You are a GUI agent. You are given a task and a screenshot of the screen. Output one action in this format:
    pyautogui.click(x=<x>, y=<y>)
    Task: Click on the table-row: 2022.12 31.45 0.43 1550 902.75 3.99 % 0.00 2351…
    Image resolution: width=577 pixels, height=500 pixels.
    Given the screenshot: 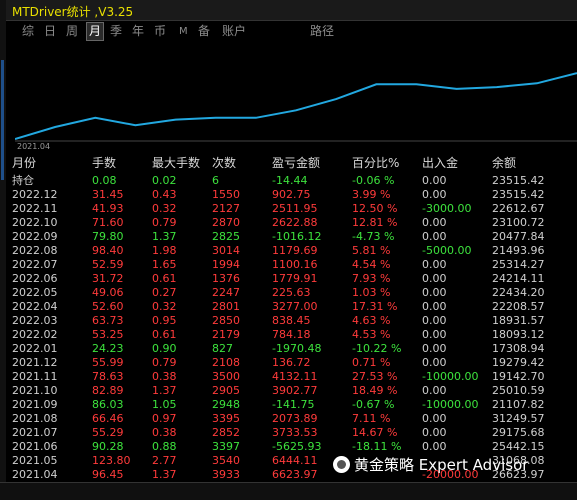 What is the action you would take?
    pyautogui.click(x=288, y=194)
    